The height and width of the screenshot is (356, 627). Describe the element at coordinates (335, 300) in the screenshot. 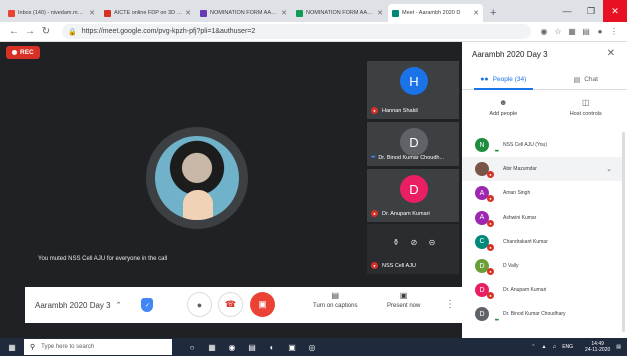

I see `captions-button: ▤ Turn on captions` at that location.